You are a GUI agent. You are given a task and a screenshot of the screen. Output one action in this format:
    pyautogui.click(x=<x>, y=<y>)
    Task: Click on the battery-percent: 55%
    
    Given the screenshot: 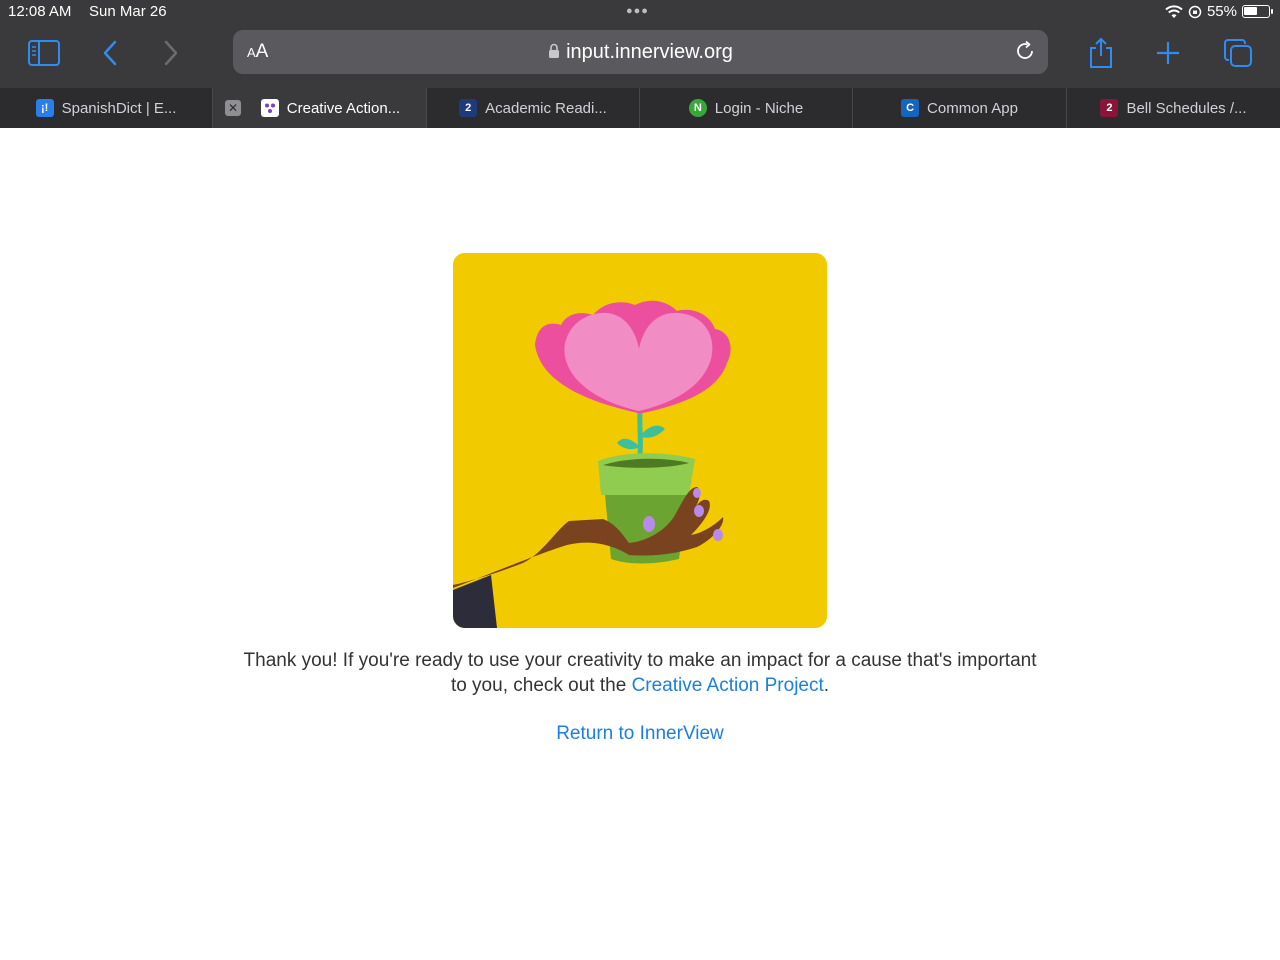 What is the action you would take?
    pyautogui.click(x=1221, y=11)
    